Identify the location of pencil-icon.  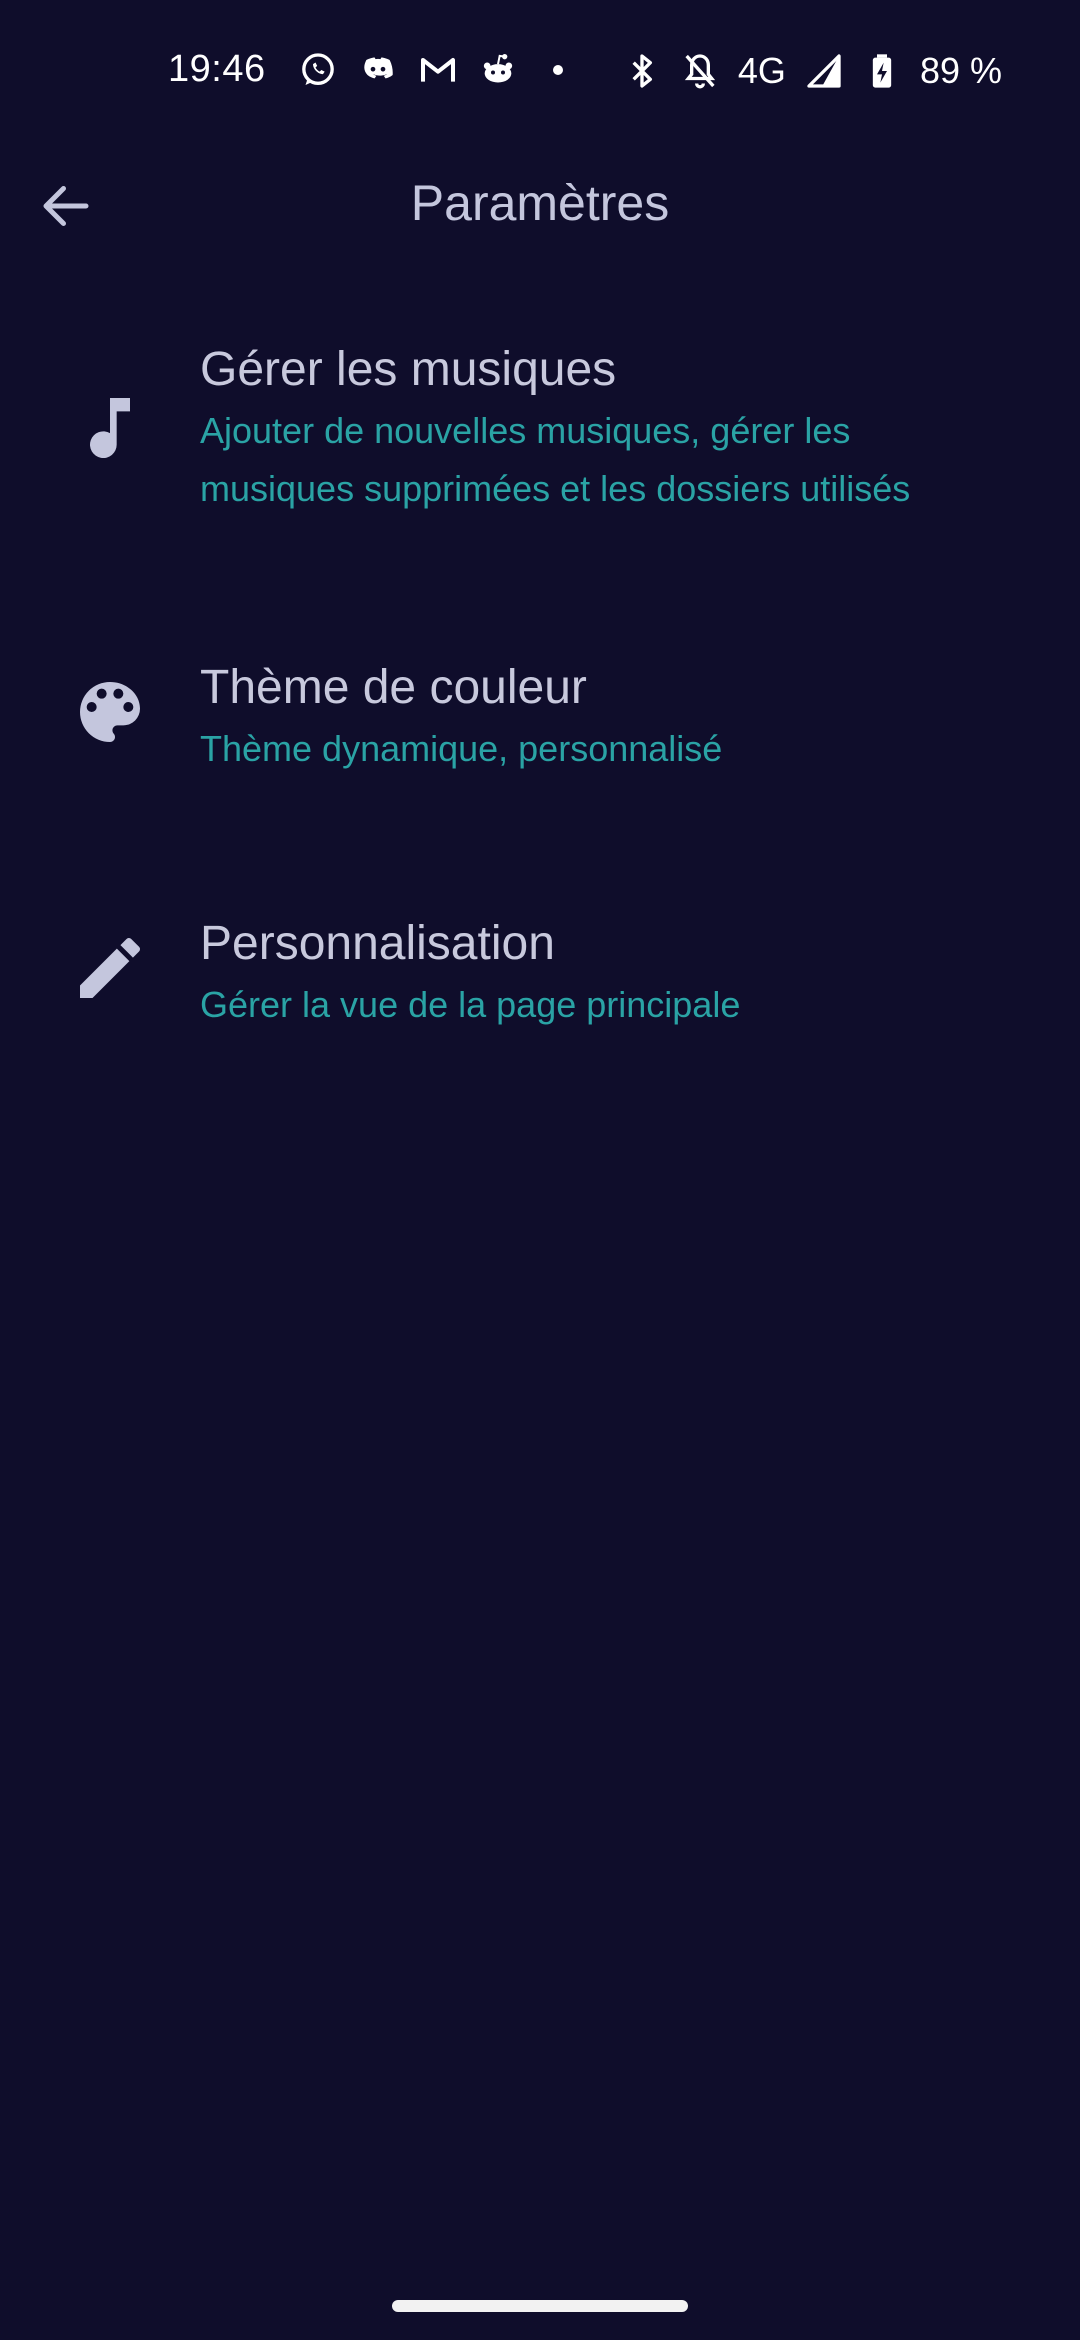
(110, 968).